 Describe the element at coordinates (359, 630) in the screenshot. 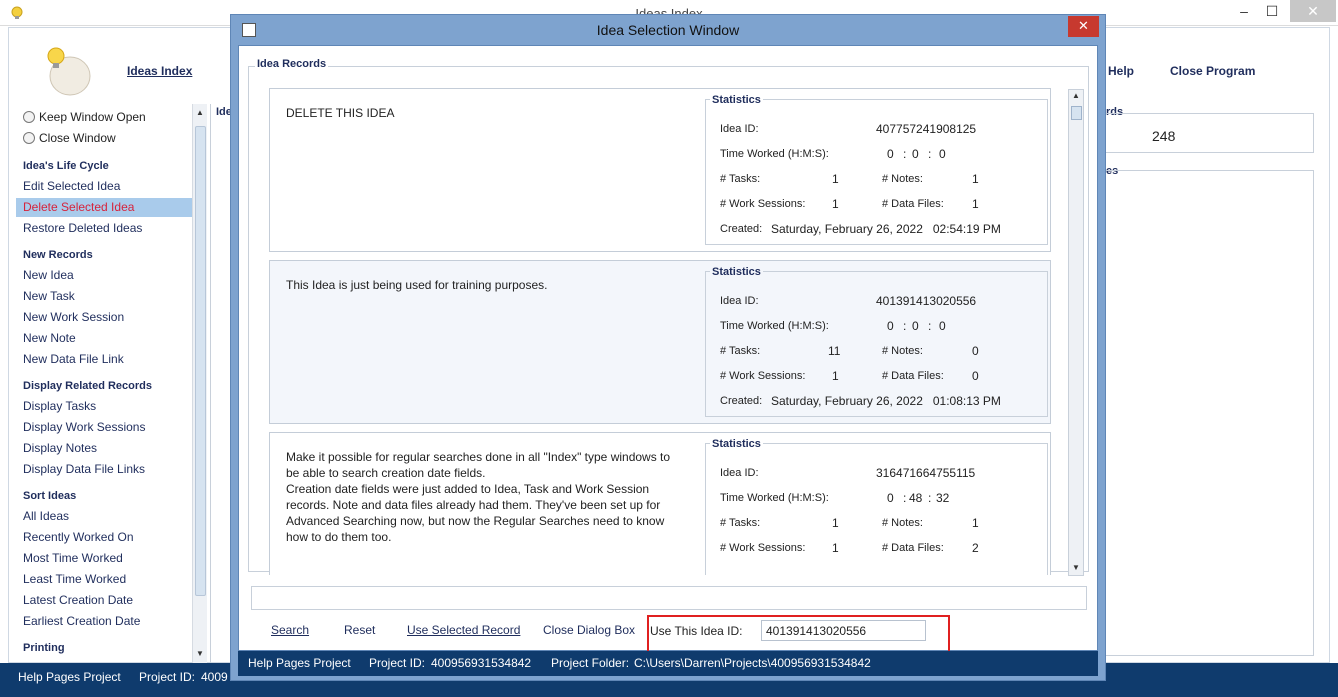

I see `reset-button: Reset` at that location.